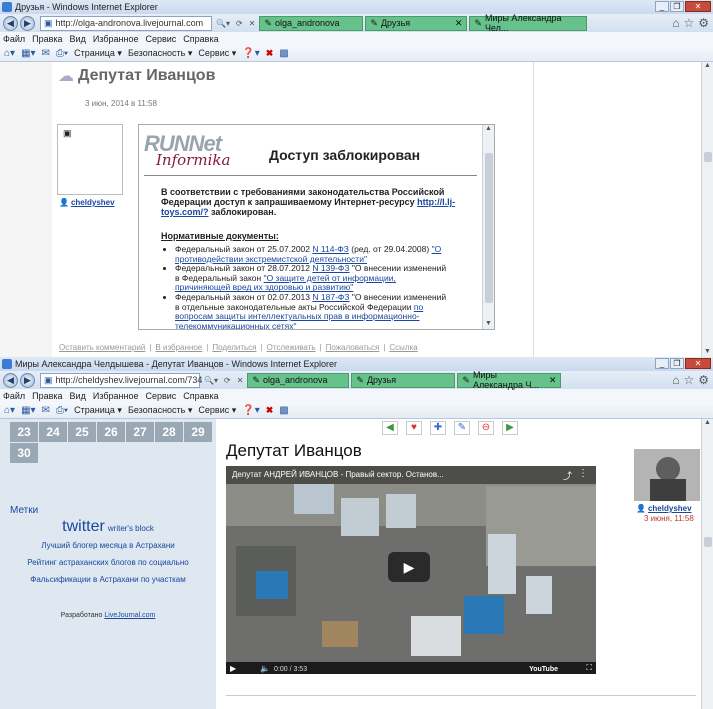 The height and width of the screenshot is (709, 713). Describe the element at coordinates (330, 297) in the screenshot. I see `law-number-link: N 187-ФЗ` at that location.